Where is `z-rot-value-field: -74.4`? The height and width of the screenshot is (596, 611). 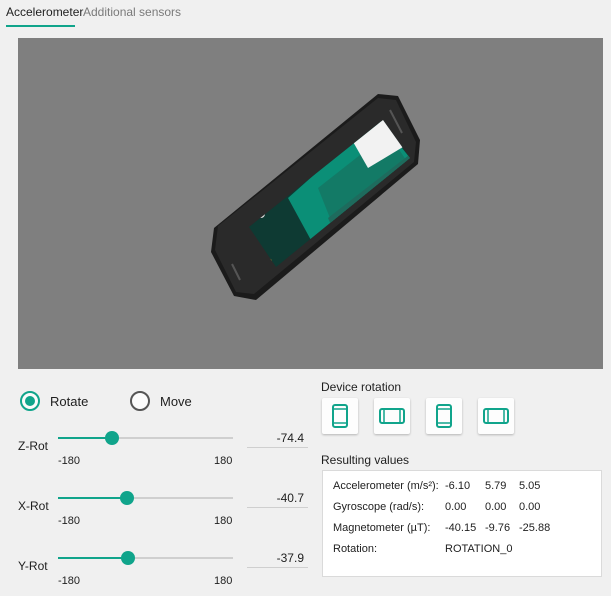
z-rot-value-field: -74.4 is located at coordinates (277, 438).